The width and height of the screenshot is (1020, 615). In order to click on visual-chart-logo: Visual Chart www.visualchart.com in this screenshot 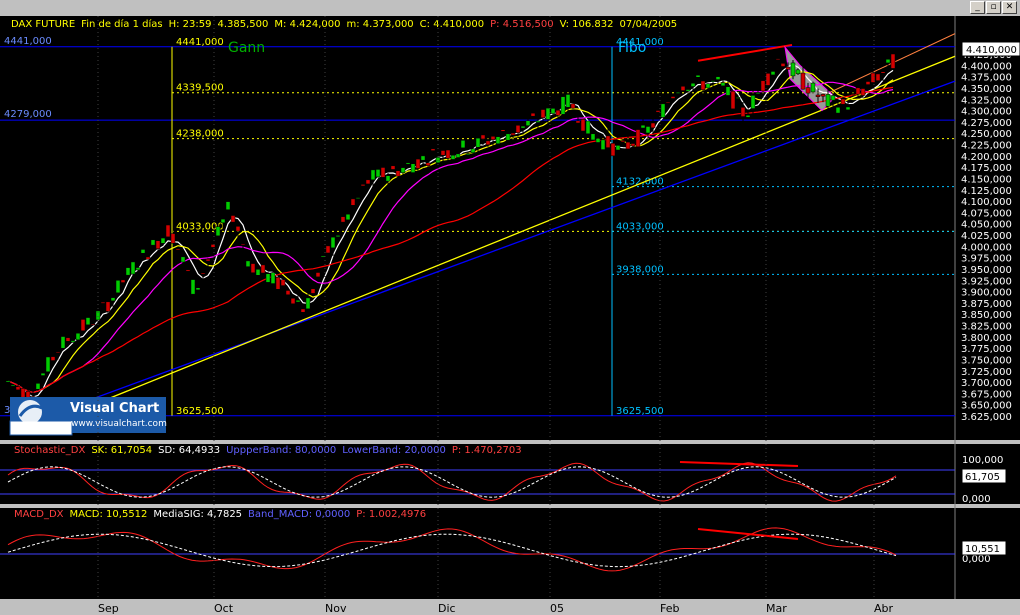, I will do `click(88, 416)`.